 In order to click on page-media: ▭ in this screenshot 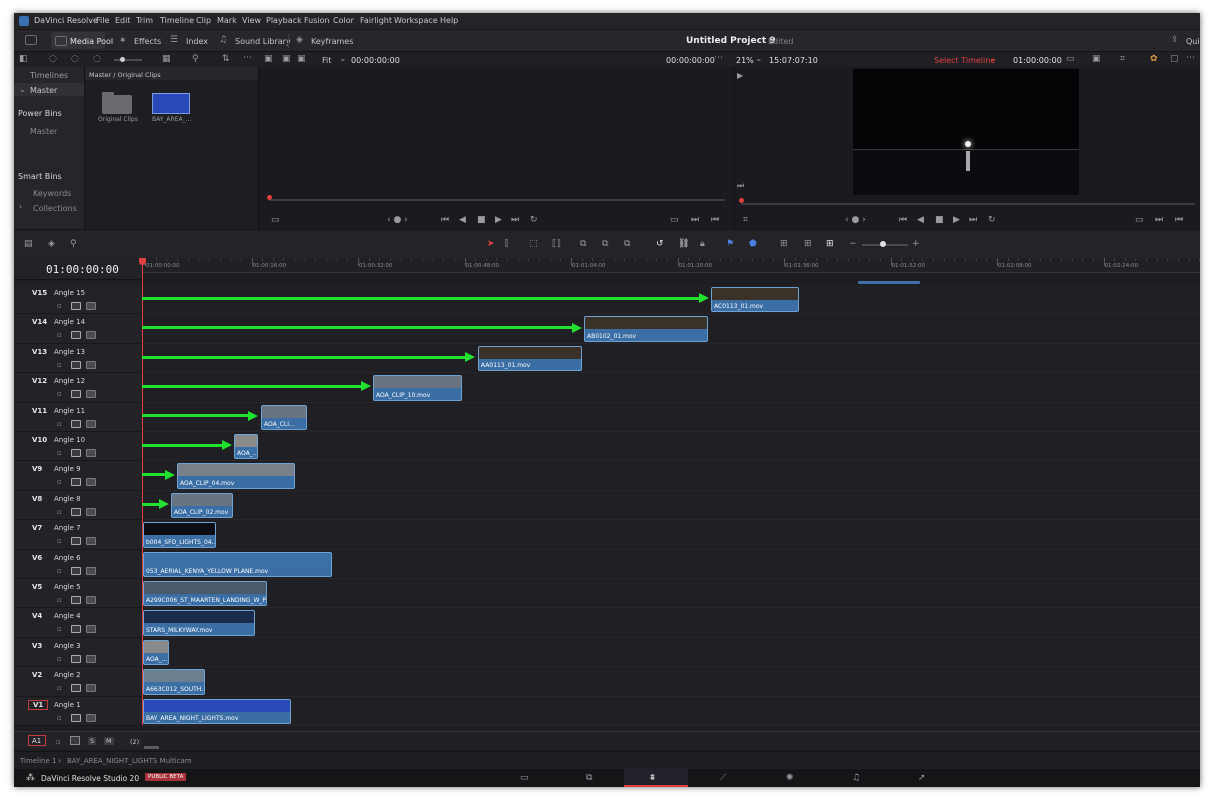, I will do `click(524, 778)`.